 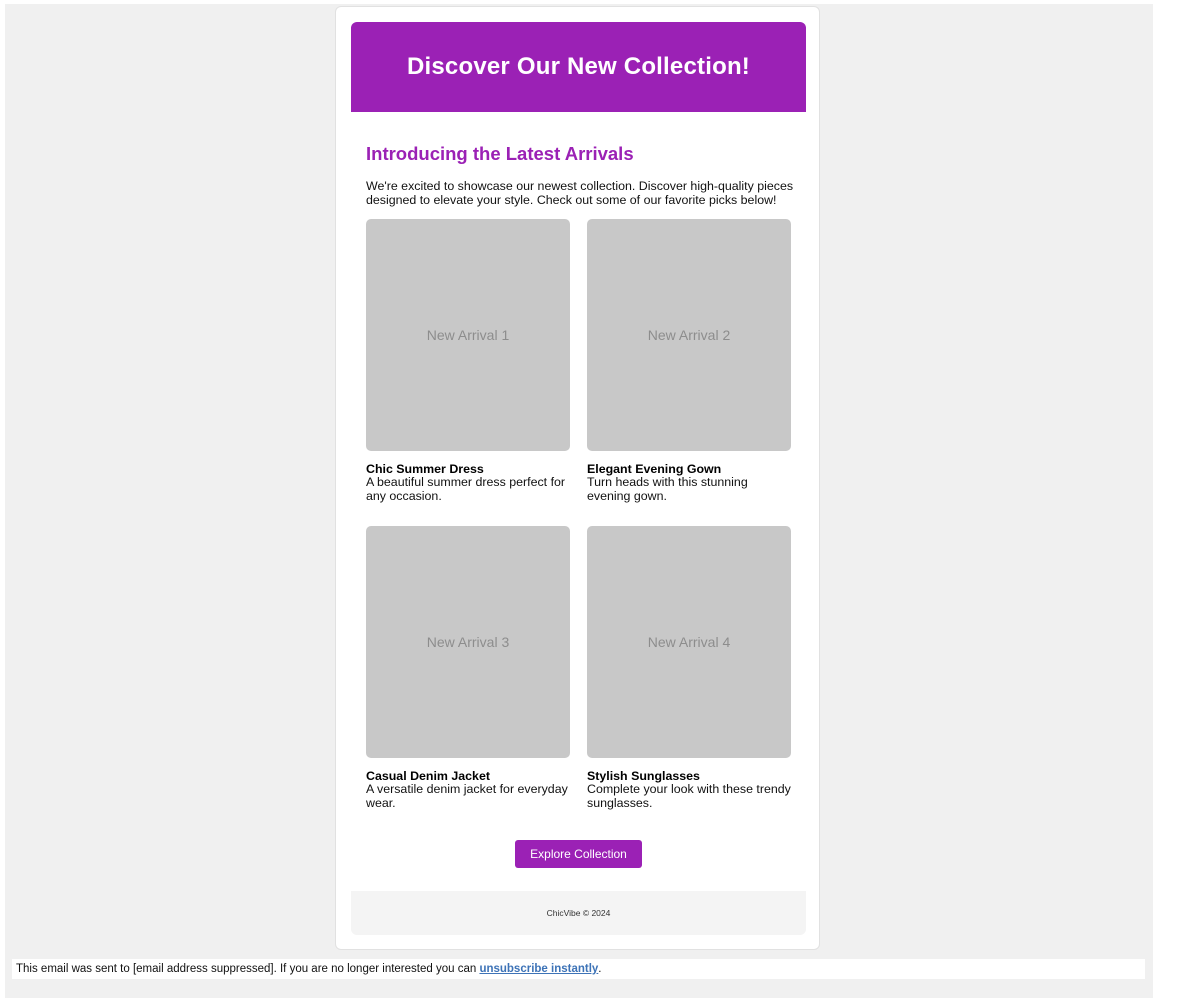 What do you see at coordinates (689, 335) in the screenshot?
I see `product-image-2: New Arrival 2` at bounding box center [689, 335].